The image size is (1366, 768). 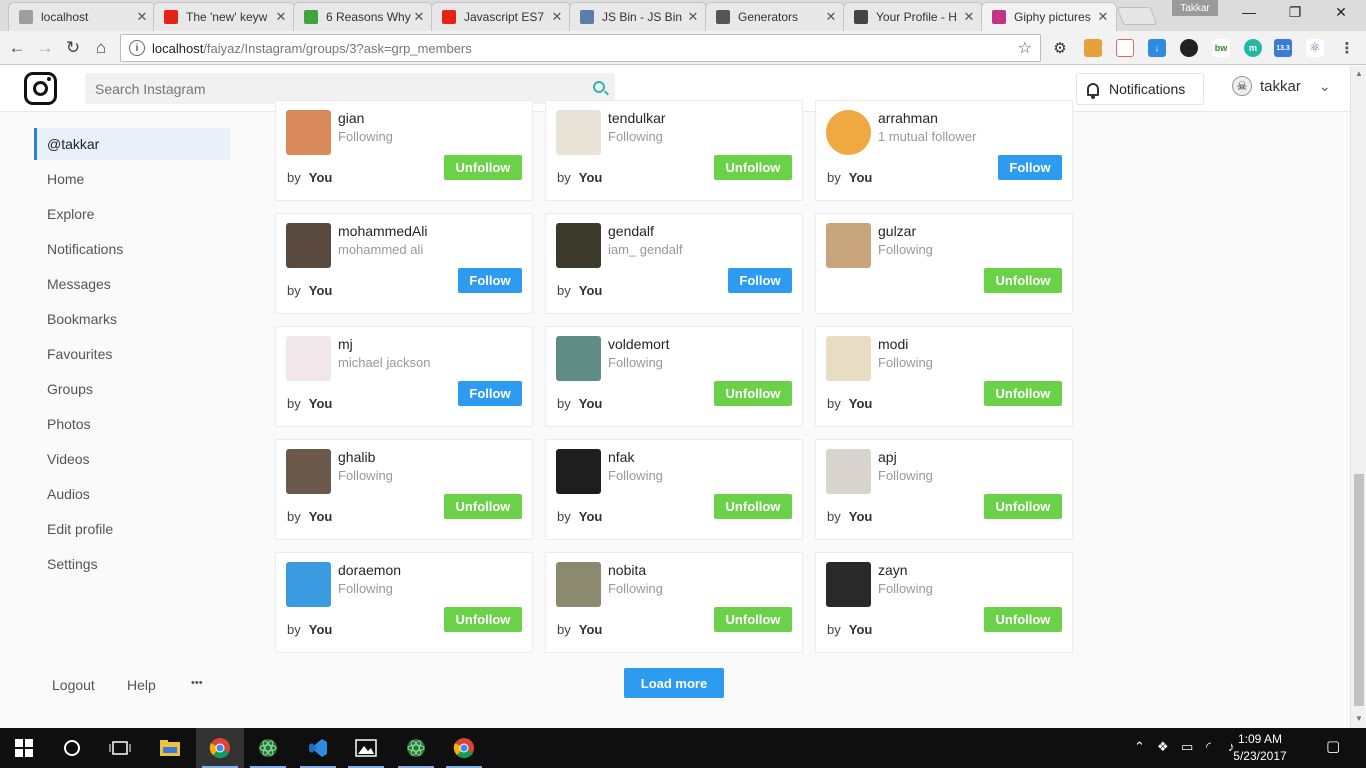 What do you see at coordinates (132, 354) in the screenshot?
I see `sidebar-item-favourites: Favourites` at bounding box center [132, 354].